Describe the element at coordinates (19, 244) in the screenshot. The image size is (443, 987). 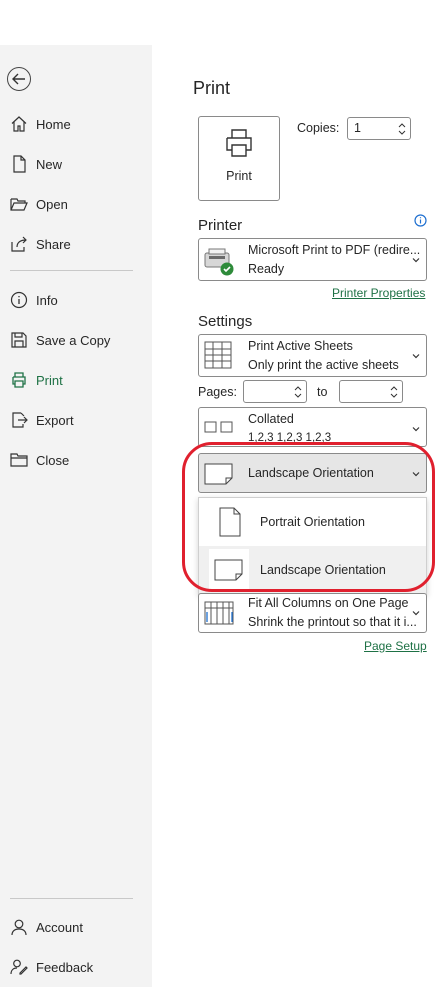
I see `share-icon` at that location.